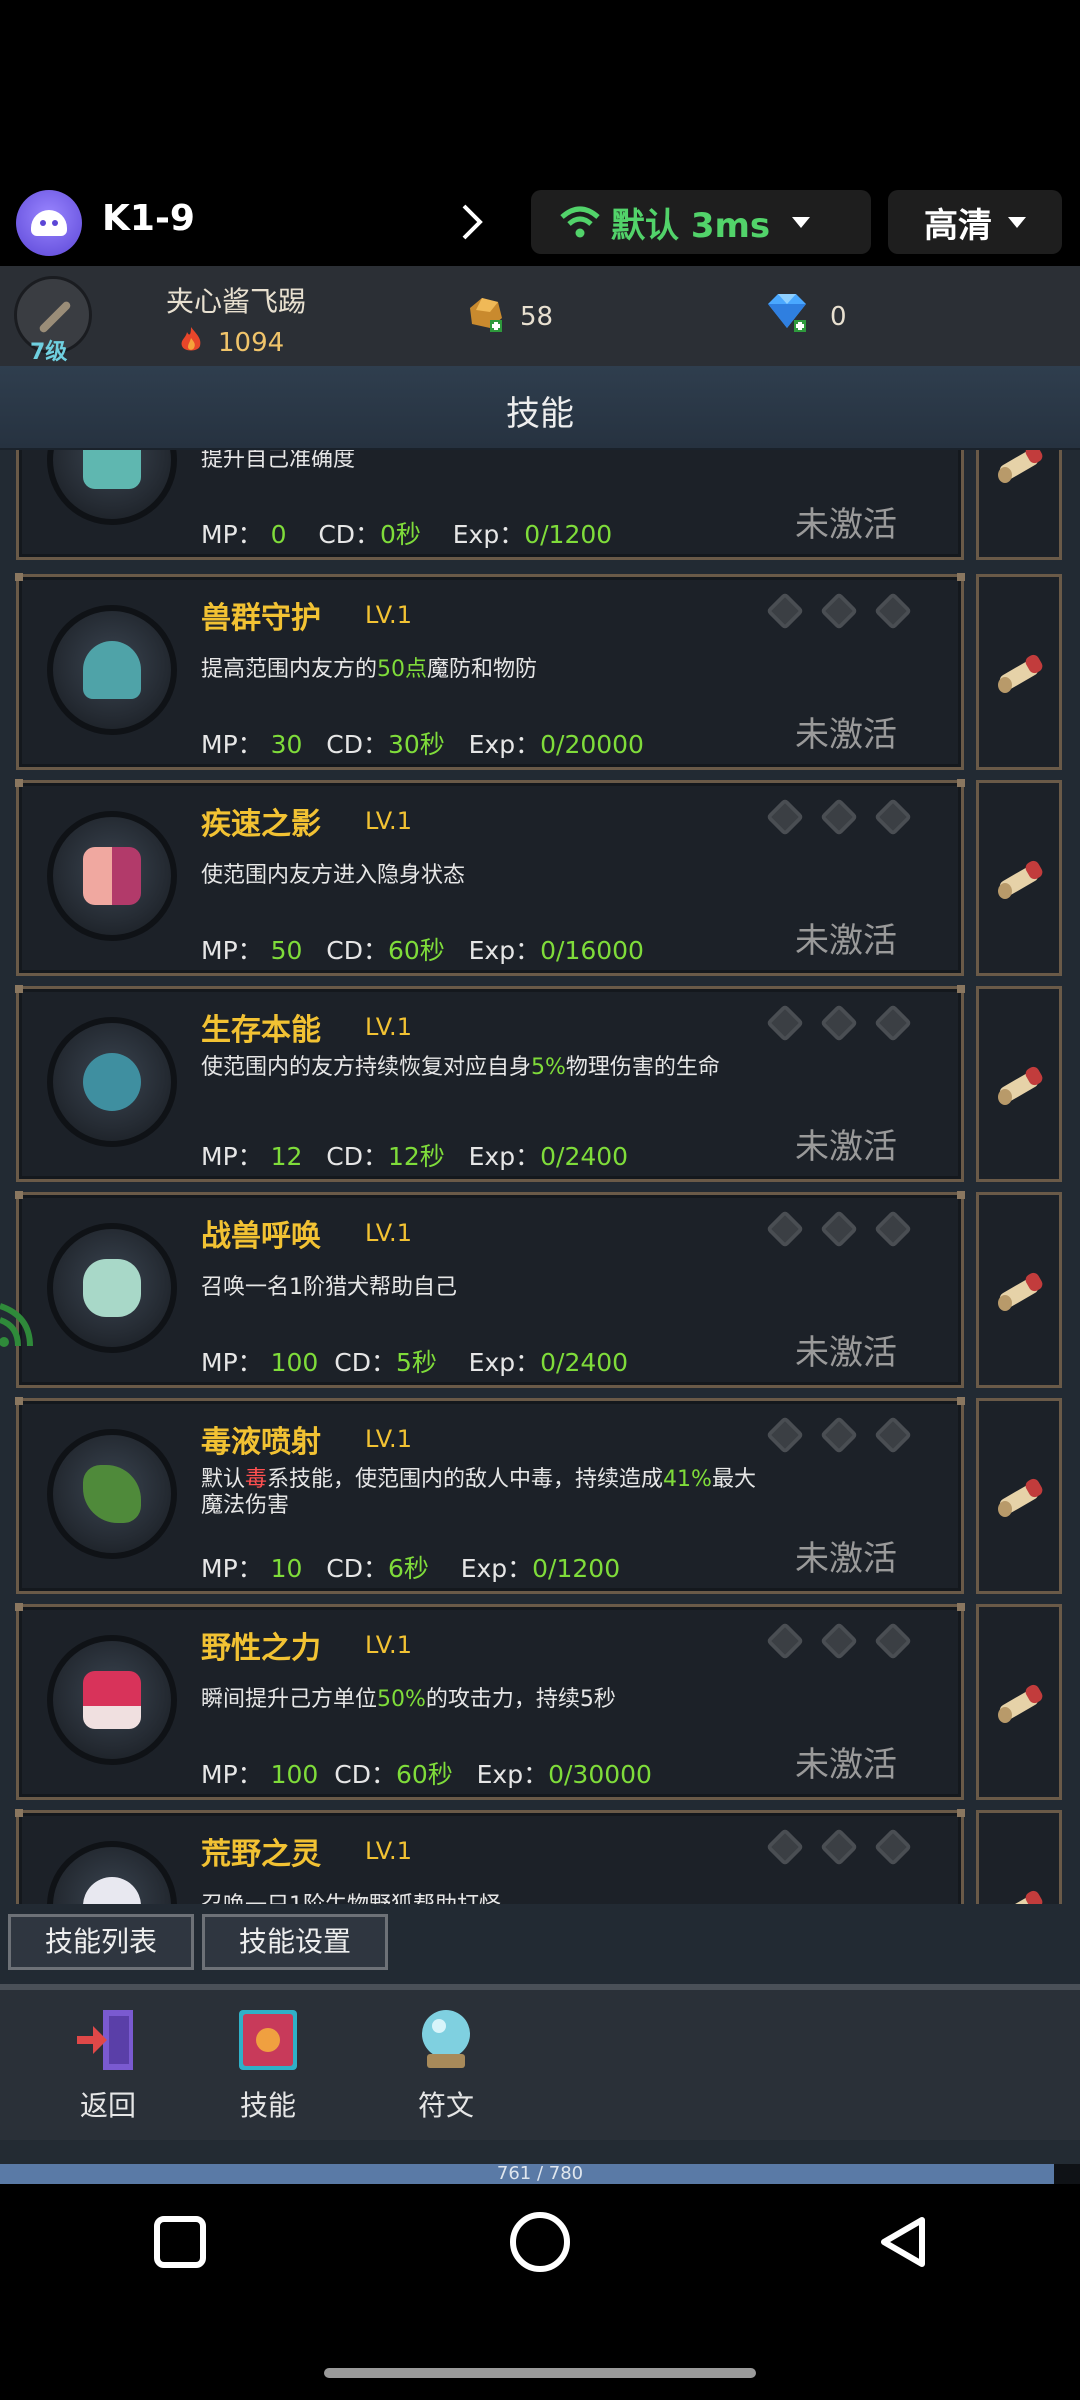 The height and width of the screenshot is (2400, 1080). What do you see at coordinates (261, 1030) in the screenshot?
I see `skill-name: 生存本能` at bounding box center [261, 1030].